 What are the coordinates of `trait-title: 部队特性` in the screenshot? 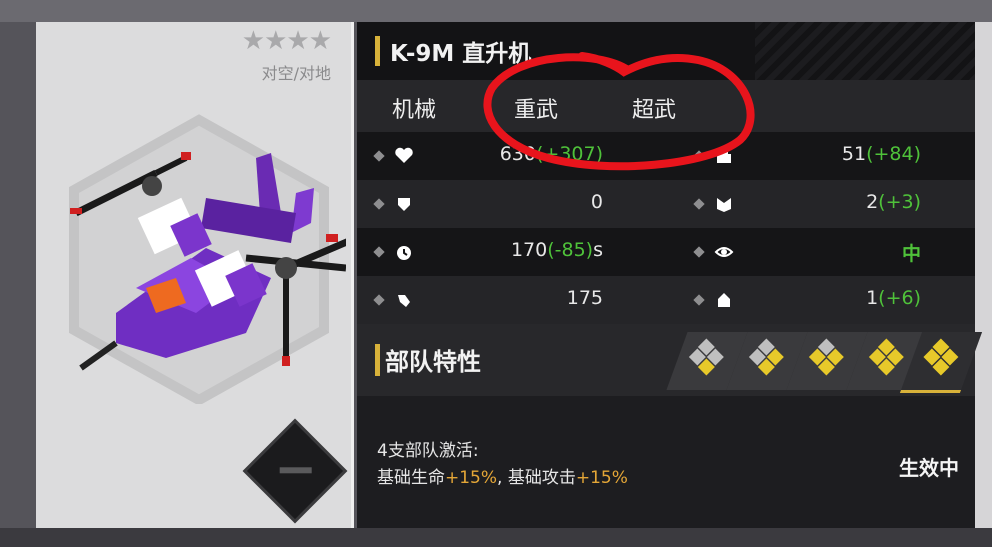 It's located at (433, 362).